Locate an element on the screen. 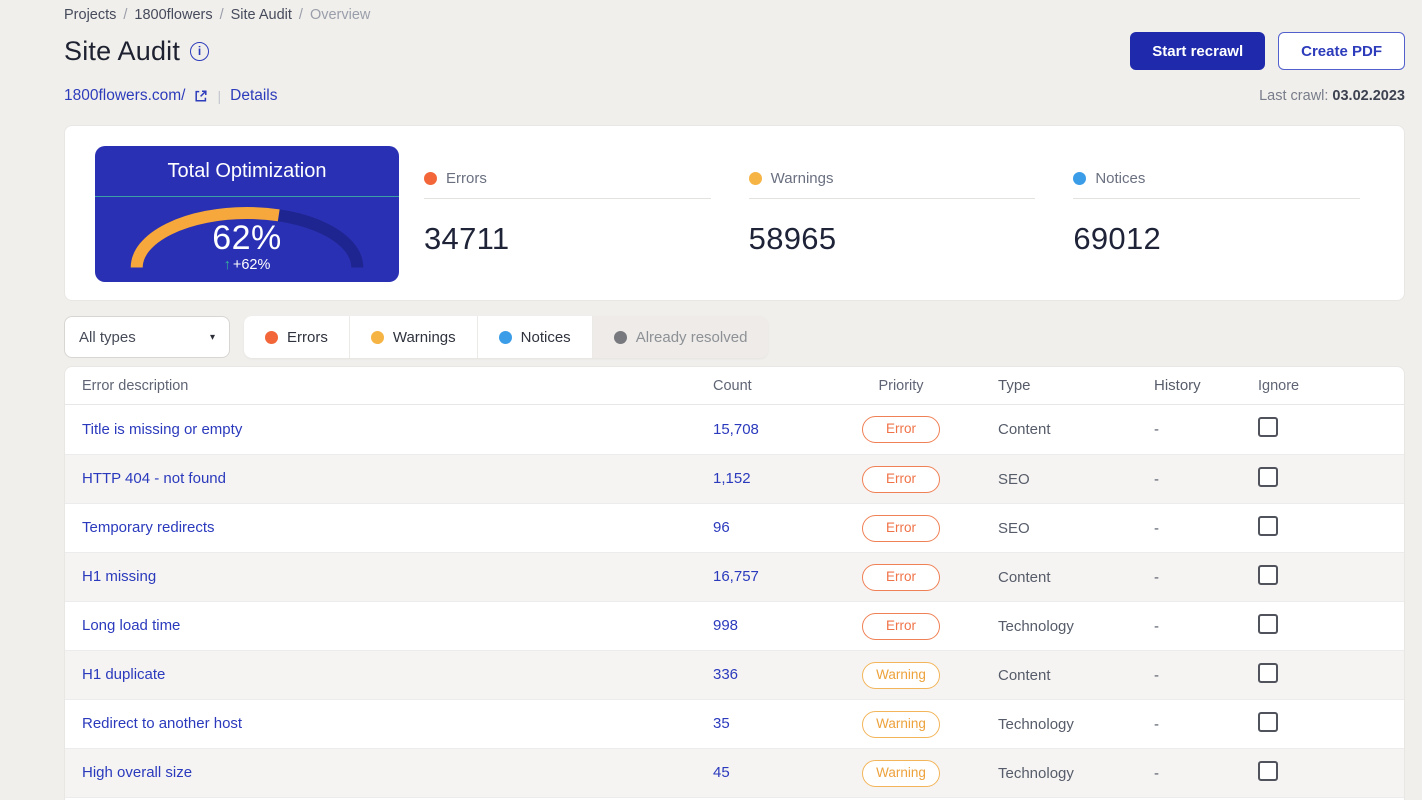 Image resolution: width=1422 pixels, height=800 pixels. toggle-warnings: Warnings is located at coordinates (413, 337).